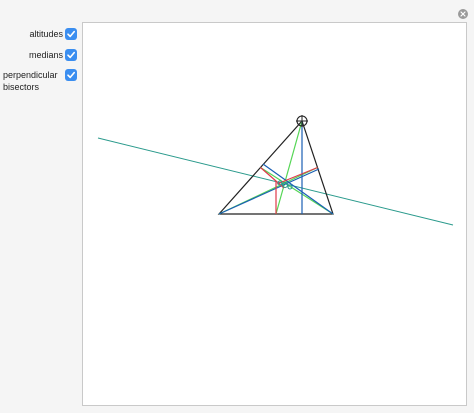  I want to click on medians-checkbox, so click(71, 55).